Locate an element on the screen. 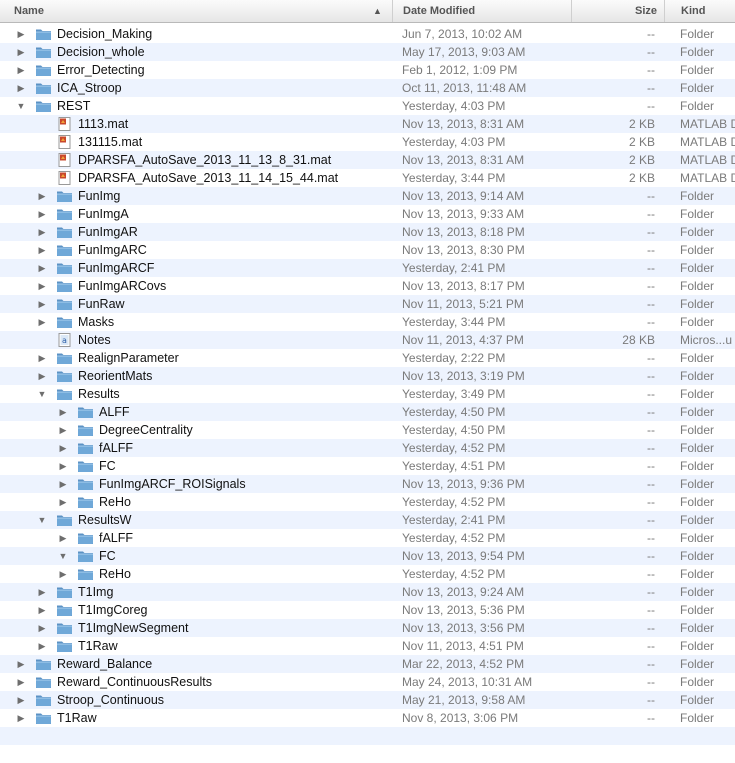  folder-row: ▶ FunImg Nov 13, 2013, 9:14 AM -- Folder is located at coordinates (367, 196).